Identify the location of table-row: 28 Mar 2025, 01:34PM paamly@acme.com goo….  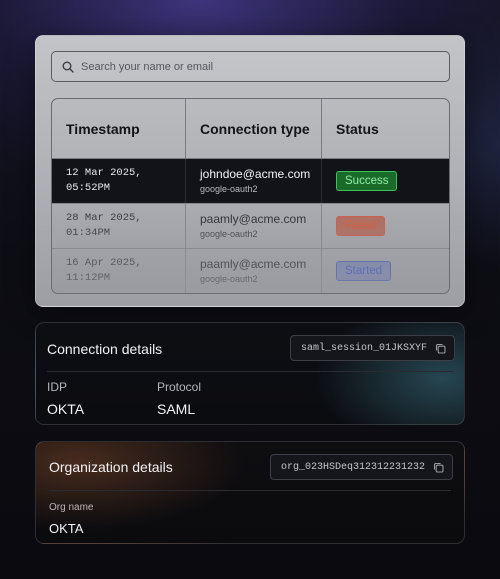
(250, 226).